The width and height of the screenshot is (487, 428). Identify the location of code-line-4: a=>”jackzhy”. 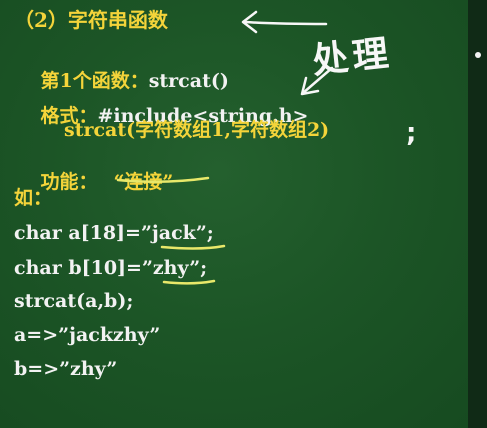
(87, 335).